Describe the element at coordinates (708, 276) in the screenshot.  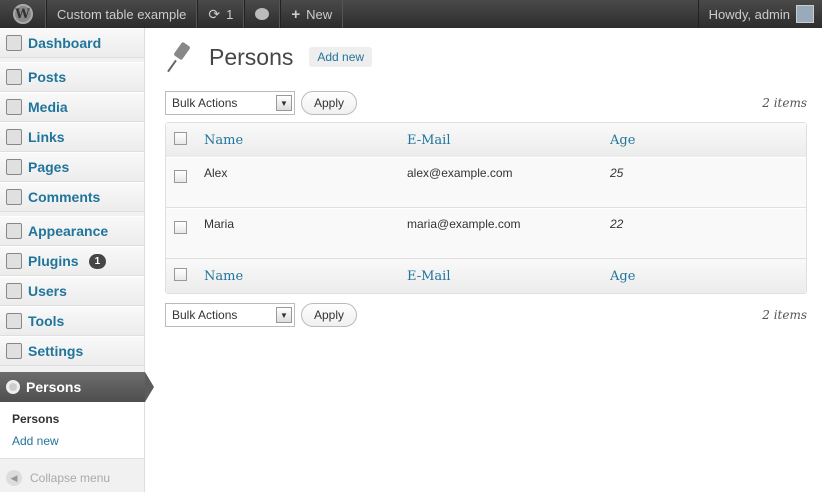
I see `column-footer-age: Age` at that location.